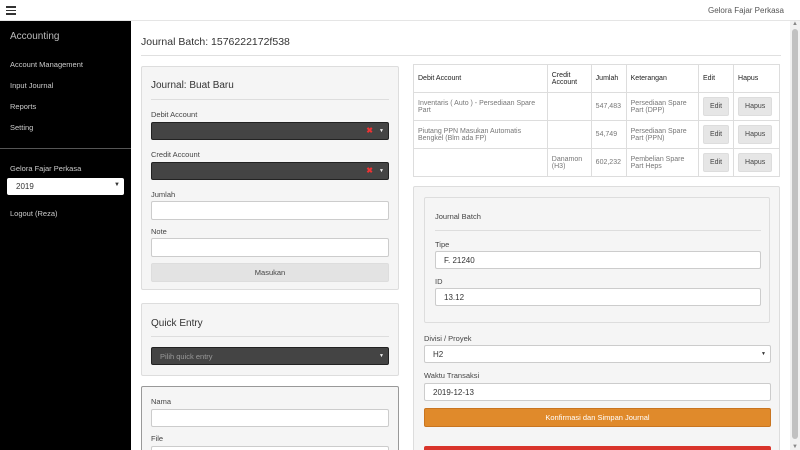  Describe the element at coordinates (177, 323) in the screenshot. I see `quick-entry-title: Quick Entry` at that location.